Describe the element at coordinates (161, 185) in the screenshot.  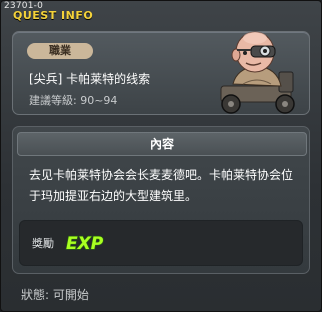
I see `quest-description: 去见卡帕莱特协会会长麦麦德吧。卡帕莱特协会位于玛加提亚右边的大型建筑里。` at that location.